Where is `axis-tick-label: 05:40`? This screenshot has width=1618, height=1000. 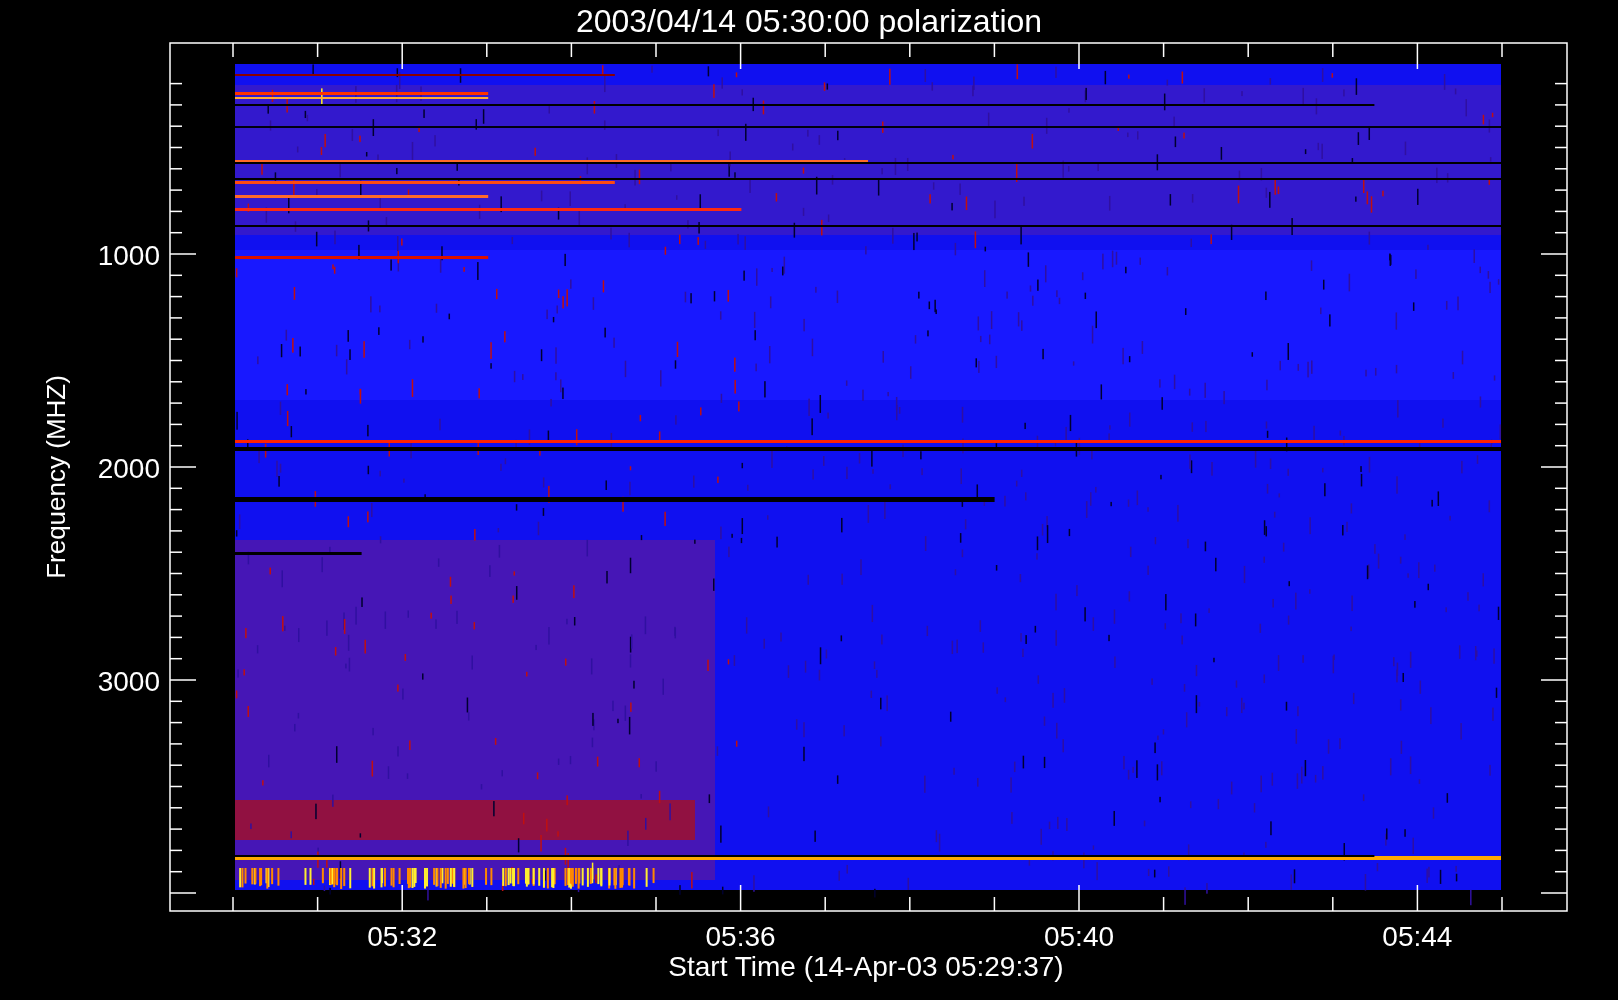 axis-tick-label: 05:40 is located at coordinates (1079, 936).